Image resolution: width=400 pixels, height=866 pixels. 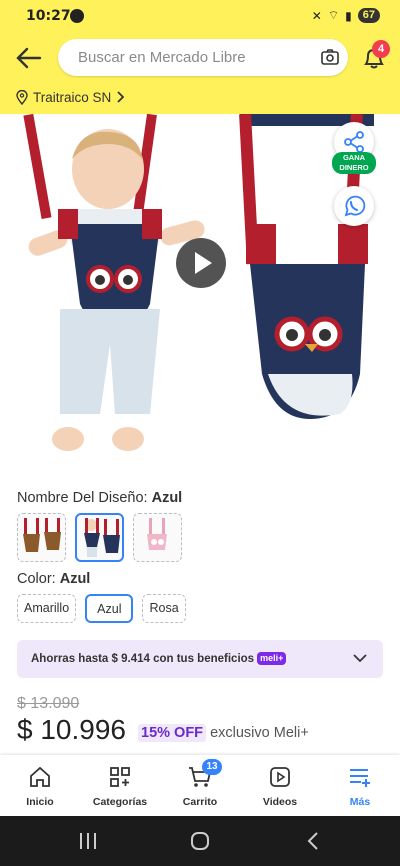 I want to click on nav-videos: Videos, so click(x=280, y=785).